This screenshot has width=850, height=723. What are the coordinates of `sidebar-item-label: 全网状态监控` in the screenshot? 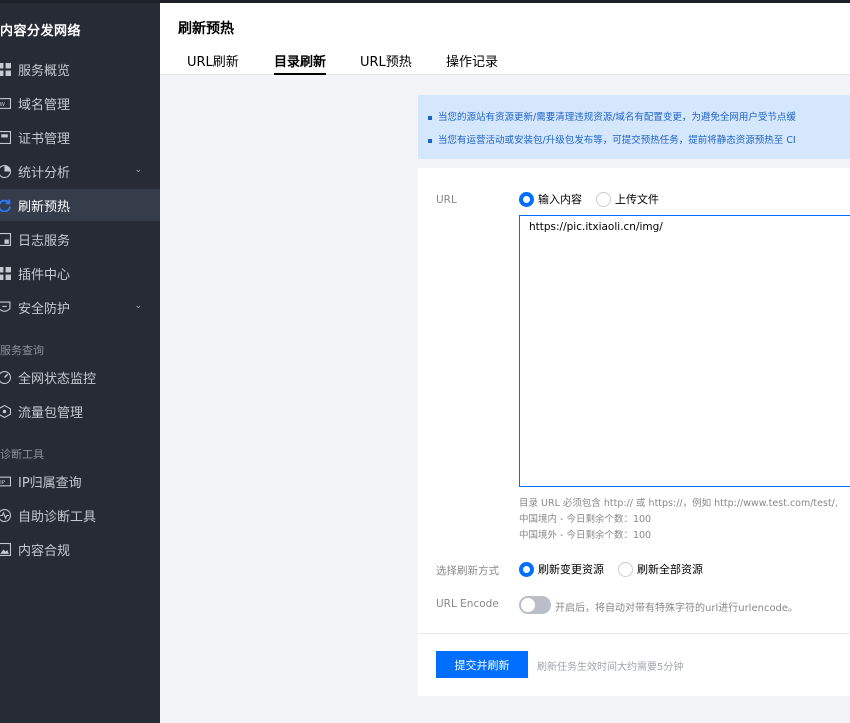 It's located at (57, 379).